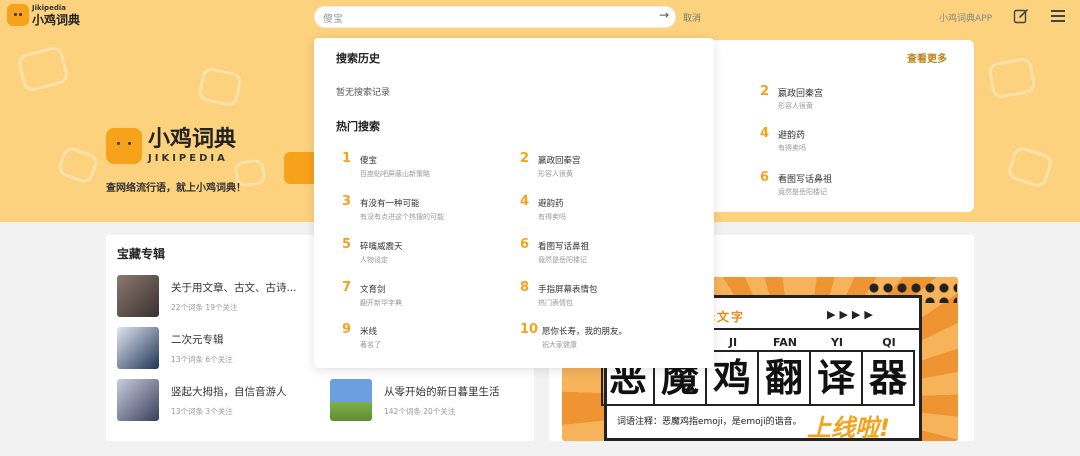 The image size is (1080, 456). What do you see at coordinates (381, 247) in the screenshot?
I see `hot-search-word: 碎嘴威震天` at bounding box center [381, 247].